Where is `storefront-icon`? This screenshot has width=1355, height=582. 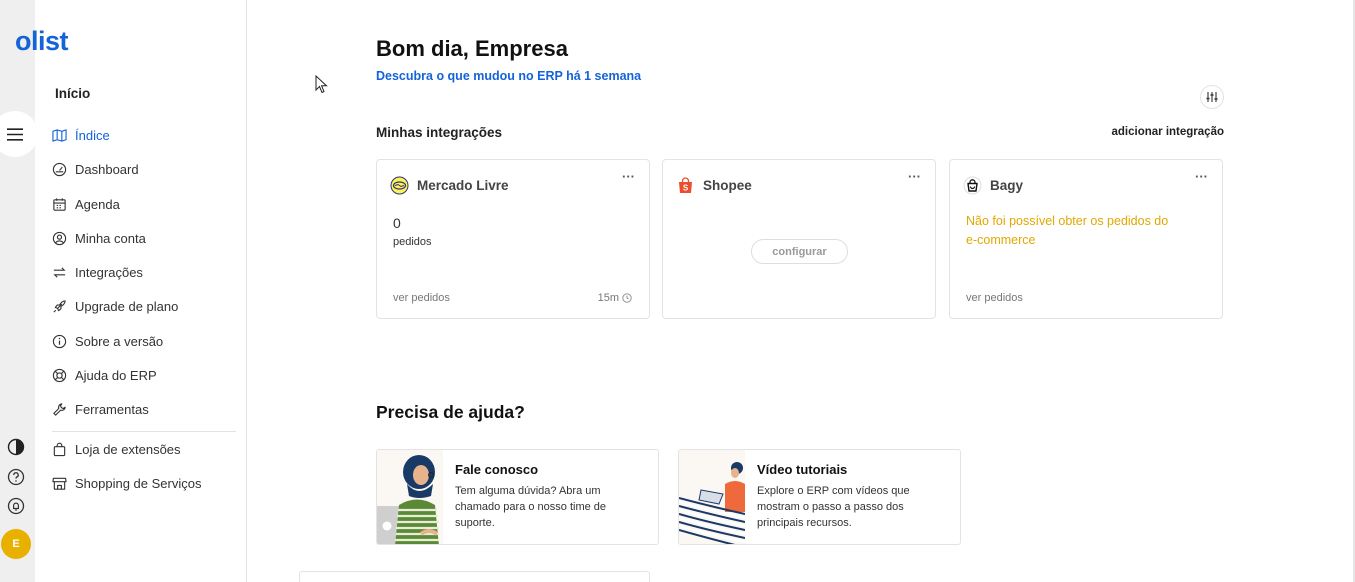 storefront-icon is located at coordinates (59, 483).